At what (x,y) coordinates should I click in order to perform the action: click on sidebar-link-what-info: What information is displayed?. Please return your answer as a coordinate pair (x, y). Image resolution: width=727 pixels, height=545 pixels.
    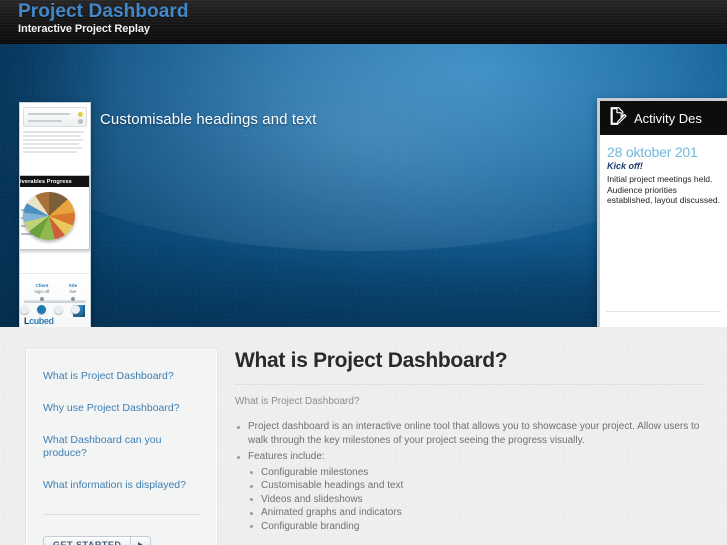
    Looking at the image, I should click on (121, 485).